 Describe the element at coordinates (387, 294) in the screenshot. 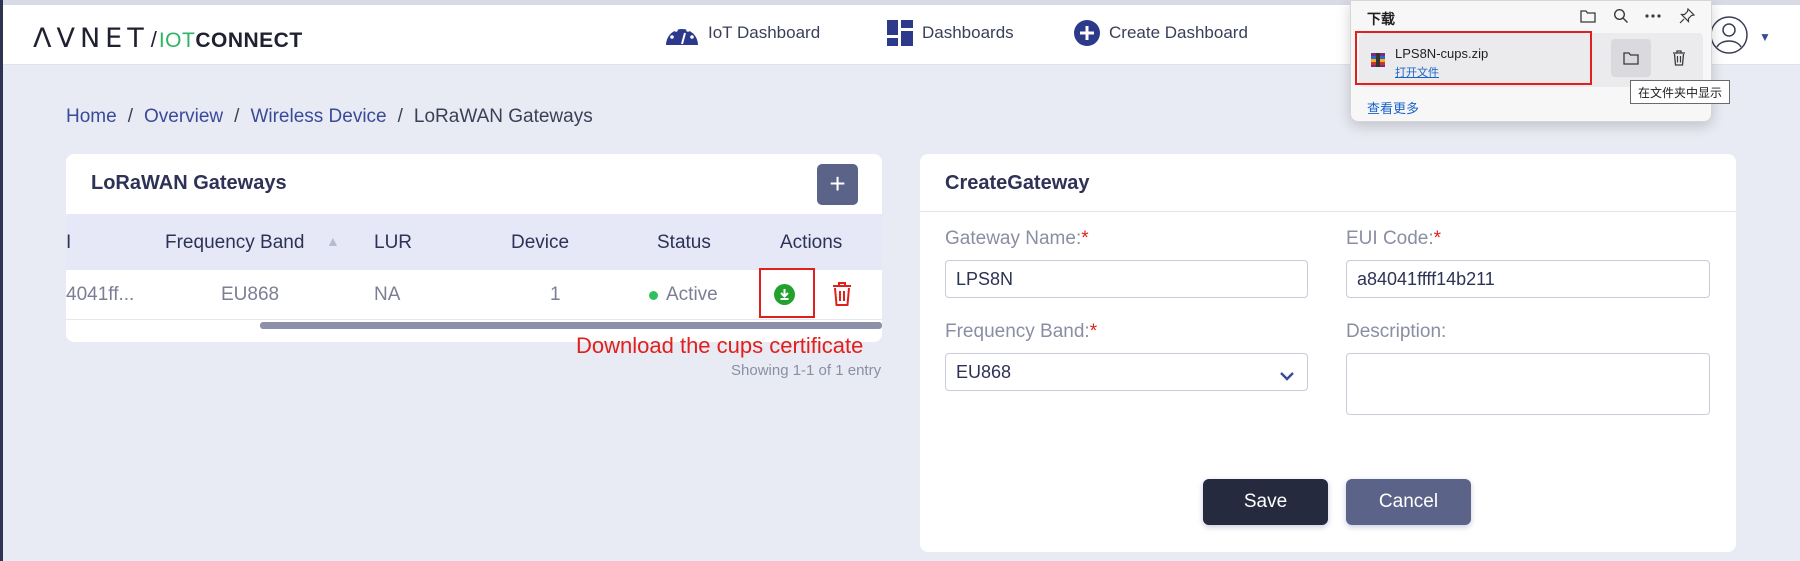

I see `cell-lur: NA` at that location.